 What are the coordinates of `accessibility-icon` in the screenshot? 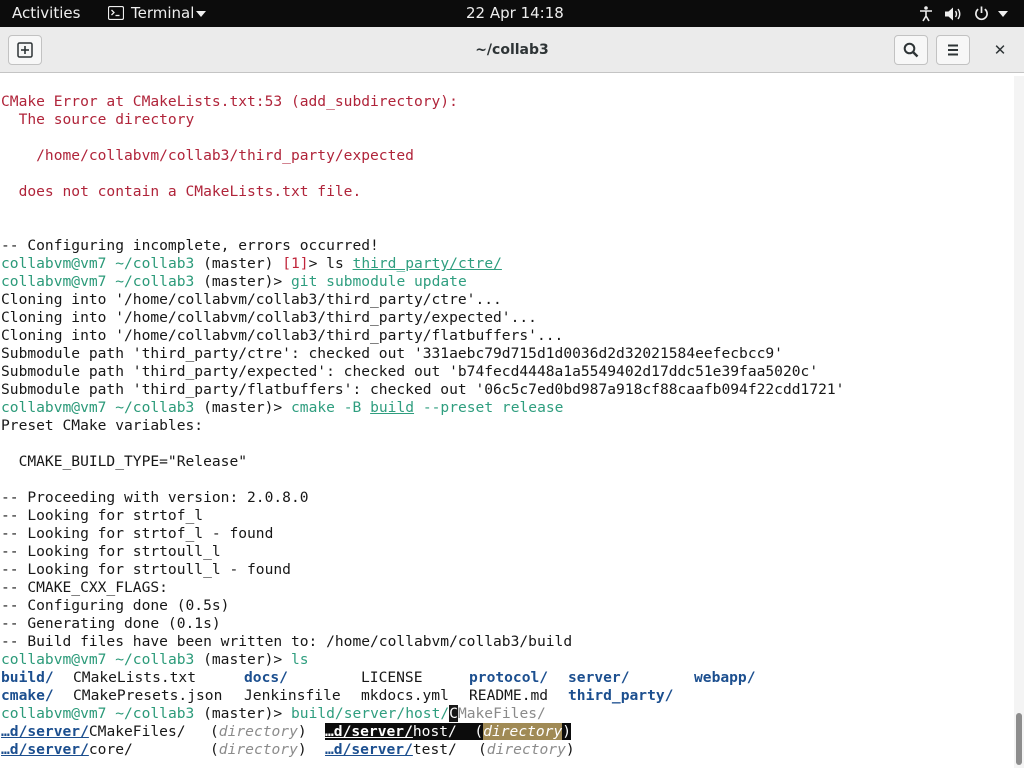 It's located at (927, 13).